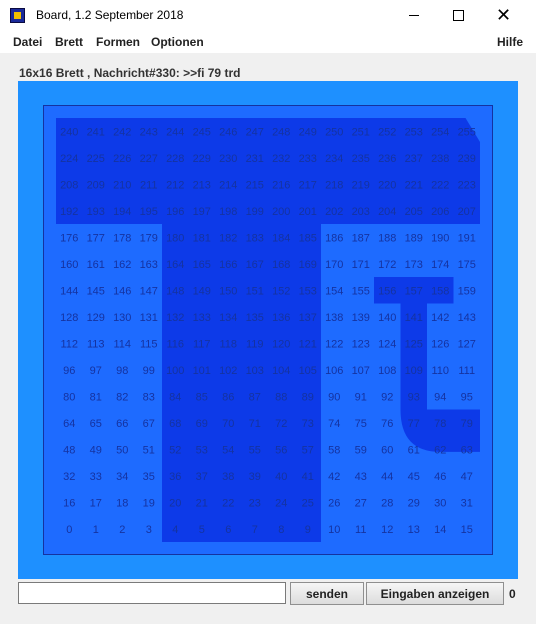 This screenshot has width=536, height=624. I want to click on menu-datei: Datei, so click(27, 42).